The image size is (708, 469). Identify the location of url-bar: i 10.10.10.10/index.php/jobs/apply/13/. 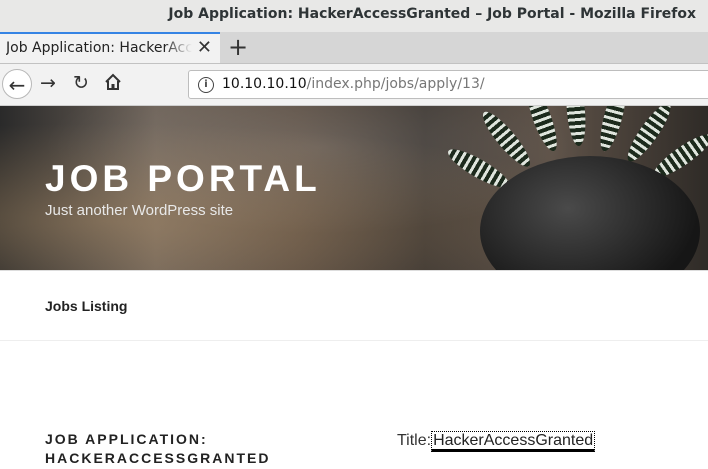
(448, 84).